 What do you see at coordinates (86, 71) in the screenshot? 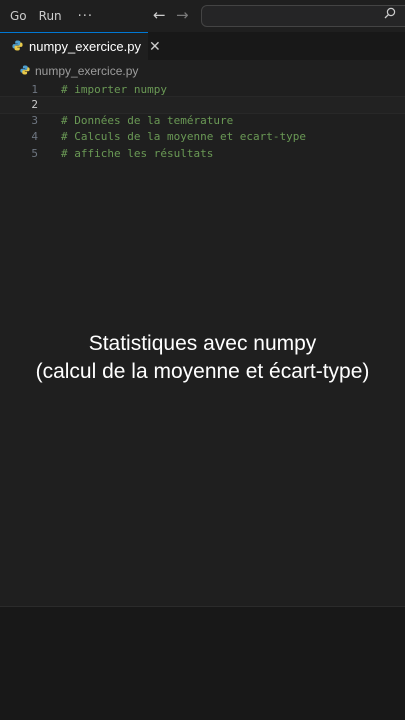
I see `breadcrumb-file: numpy_exercice.py` at bounding box center [86, 71].